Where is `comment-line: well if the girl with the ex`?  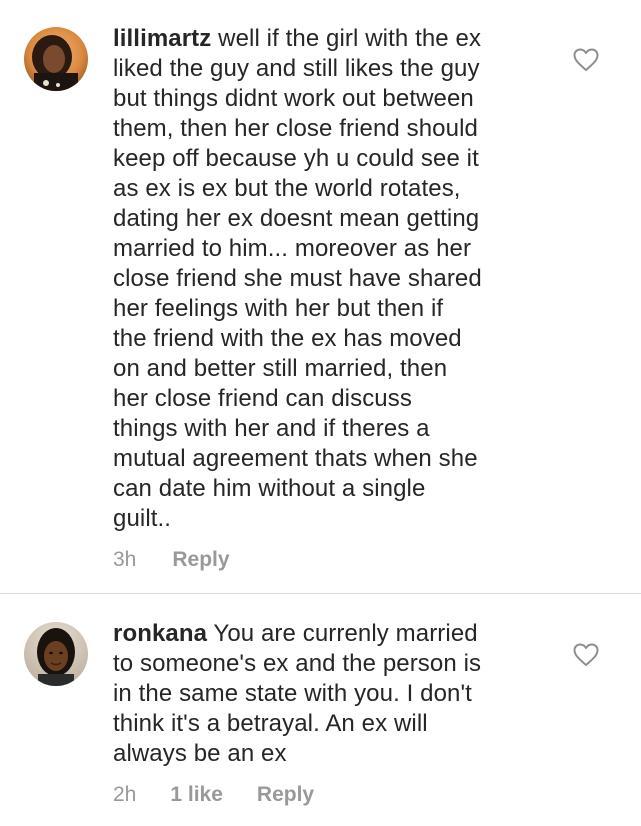 comment-line: well if the girl with the ex is located at coordinates (350, 38).